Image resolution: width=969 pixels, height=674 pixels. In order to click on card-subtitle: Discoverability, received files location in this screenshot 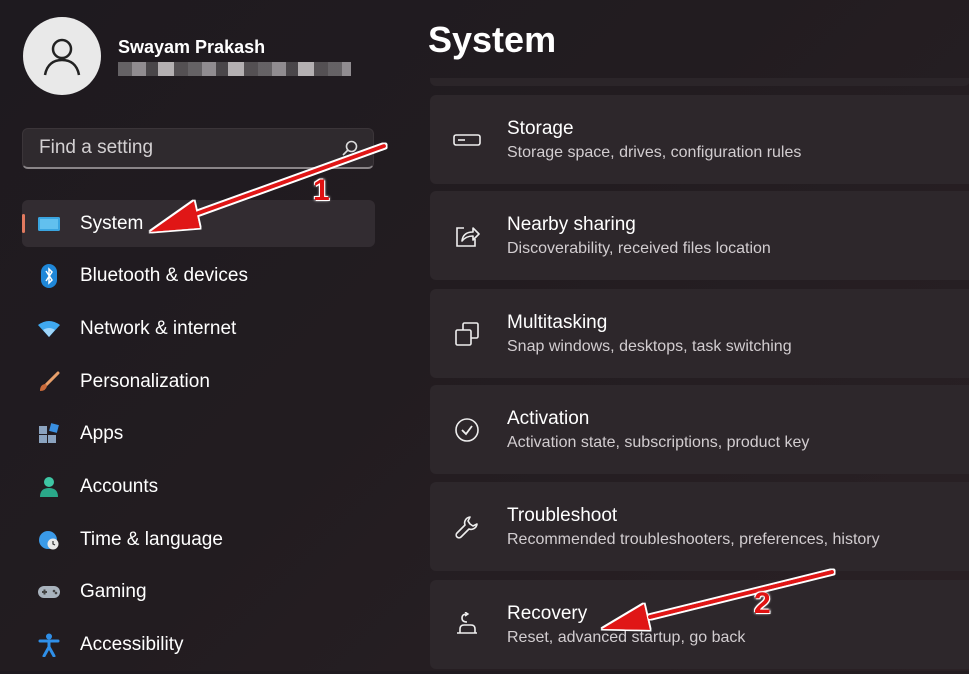, I will do `click(639, 248)`.